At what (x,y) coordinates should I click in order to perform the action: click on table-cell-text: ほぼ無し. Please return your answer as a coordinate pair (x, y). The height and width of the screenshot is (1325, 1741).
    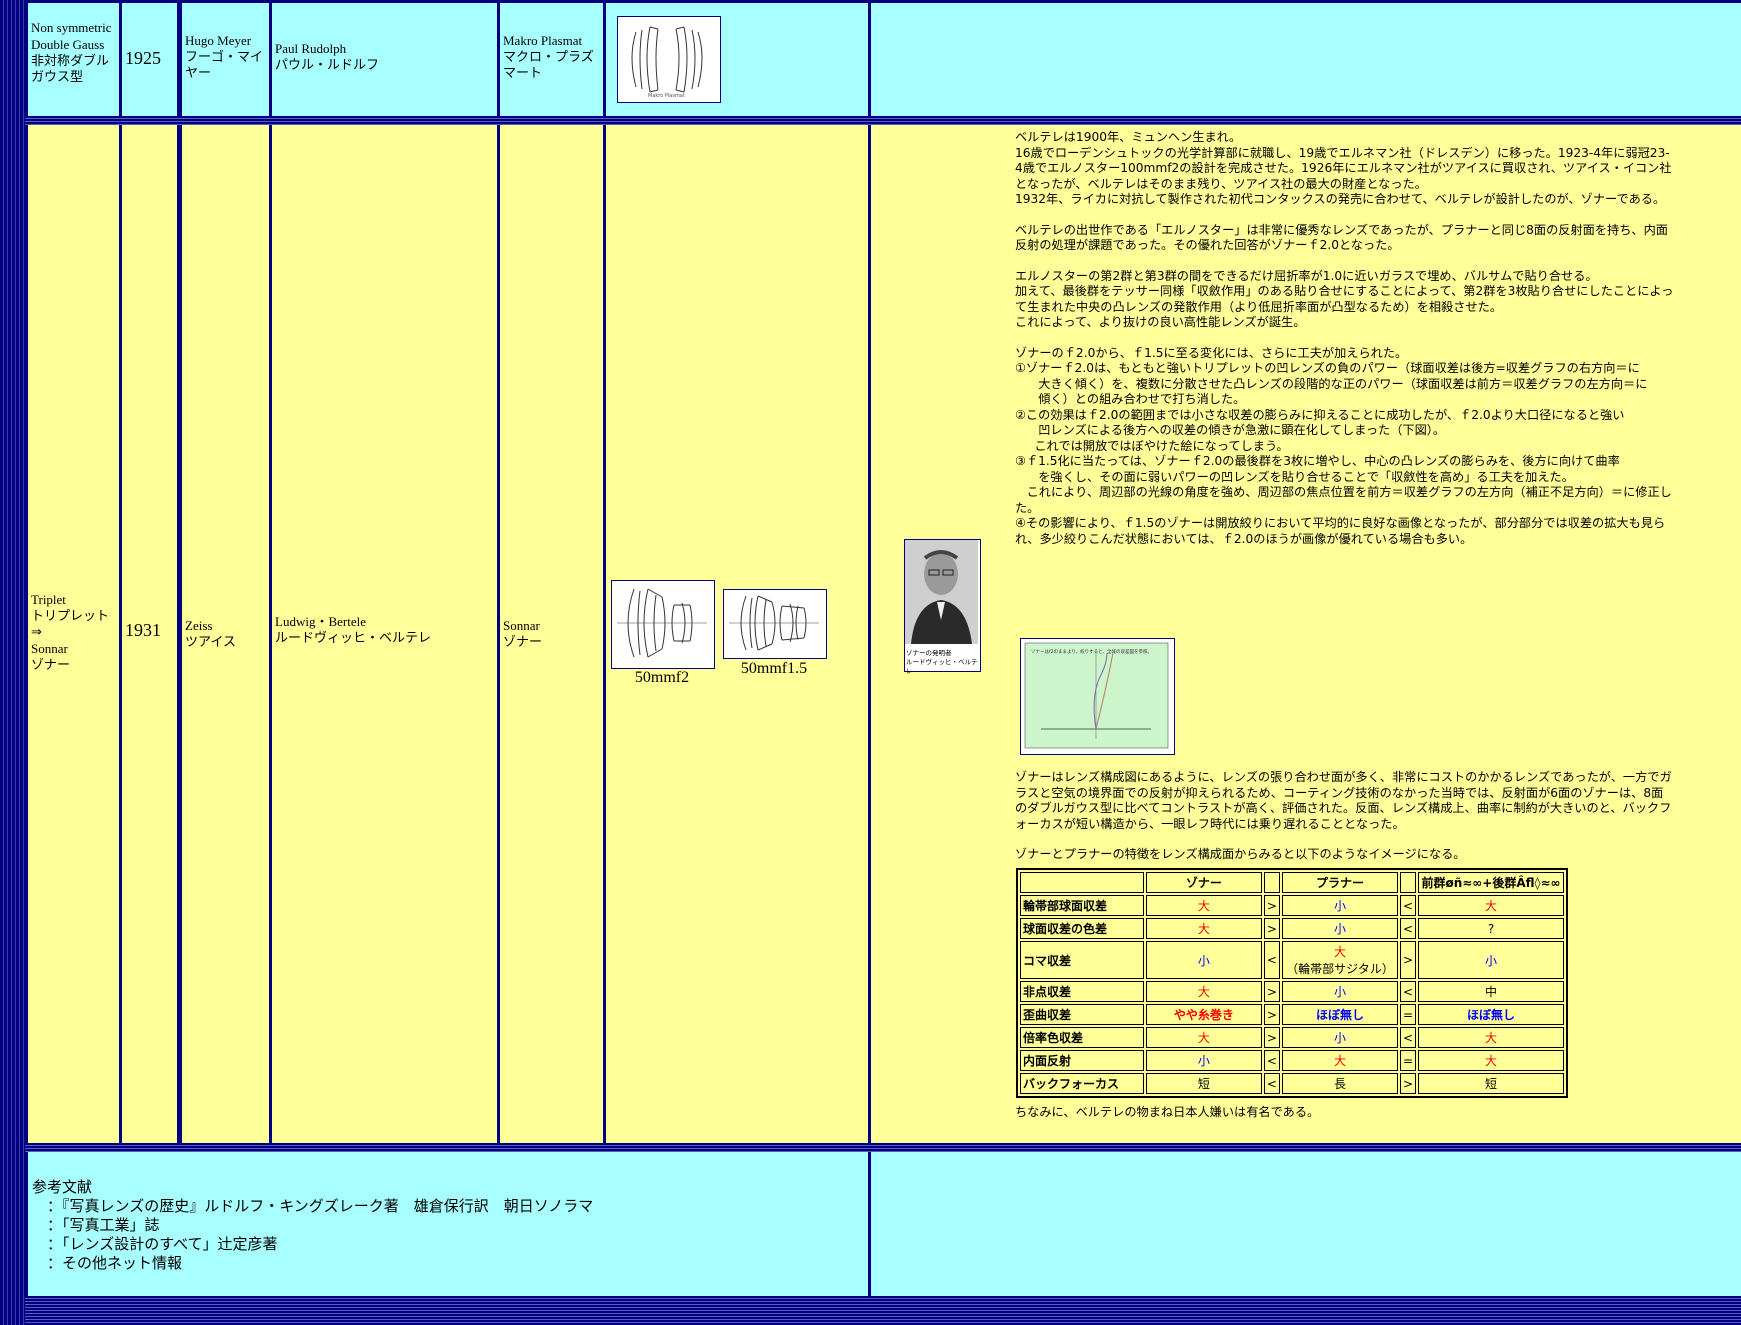
    Looking at the image, I should click on (1339, 1015).